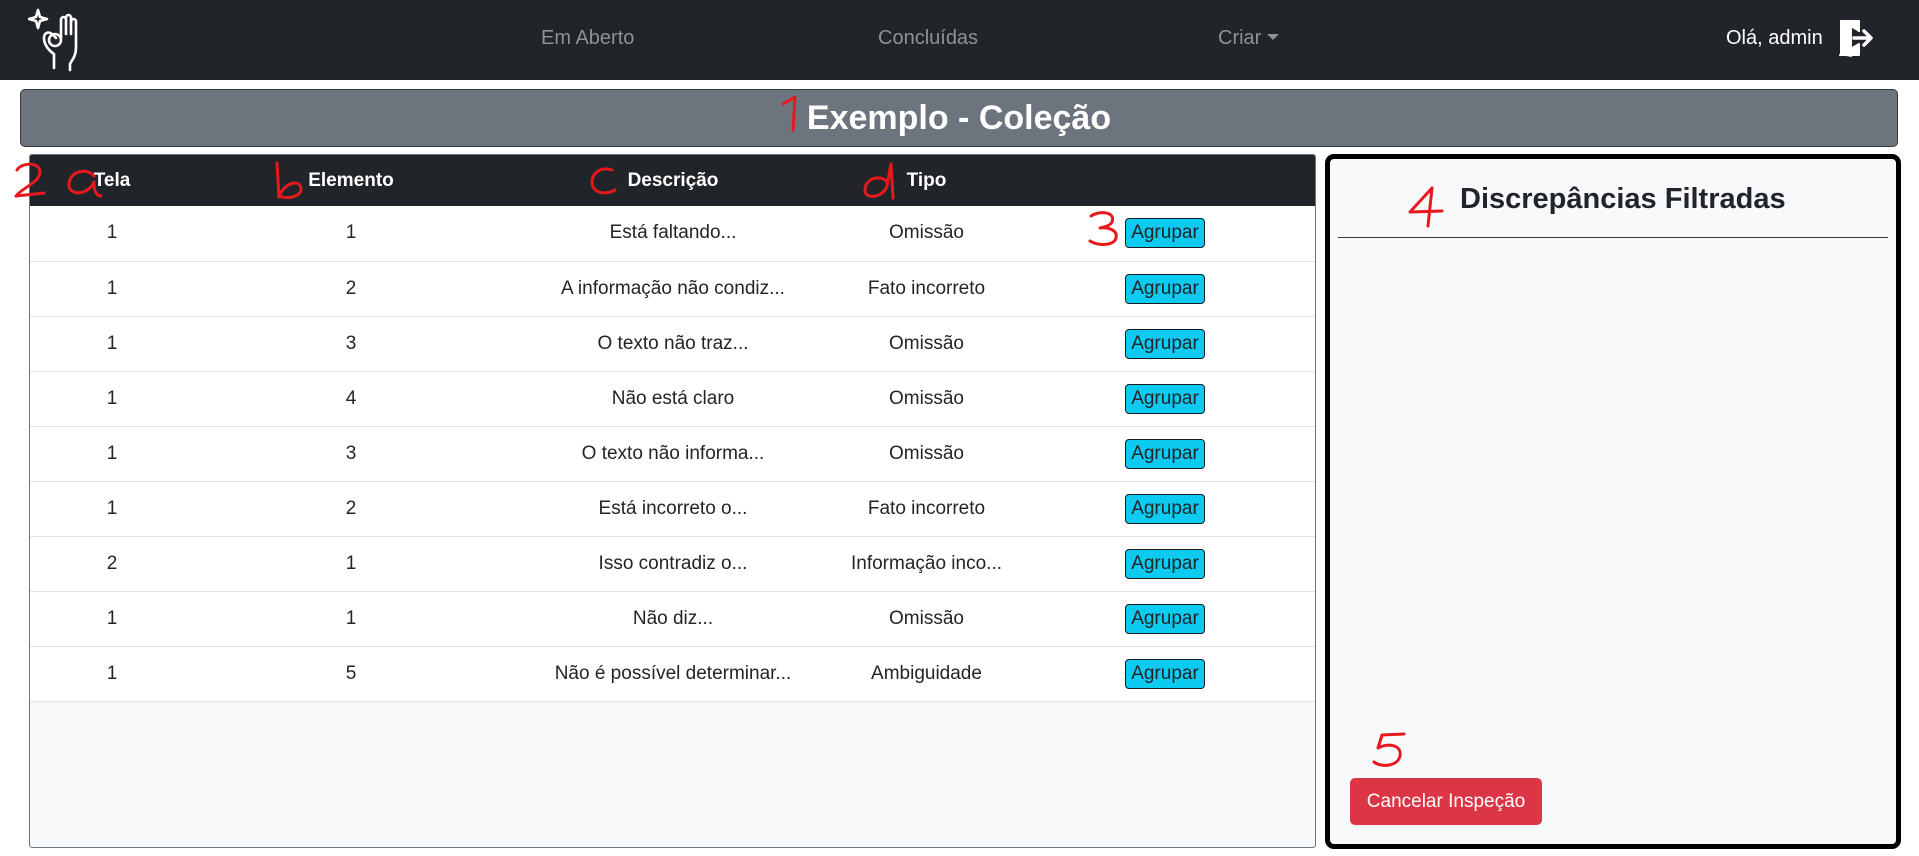 This screenshot has width=1919, height=856. What do you see at coordinates (351, 398) in the screenshot?
I see `cell-elemento: 4` at bounding box center [351, 398].